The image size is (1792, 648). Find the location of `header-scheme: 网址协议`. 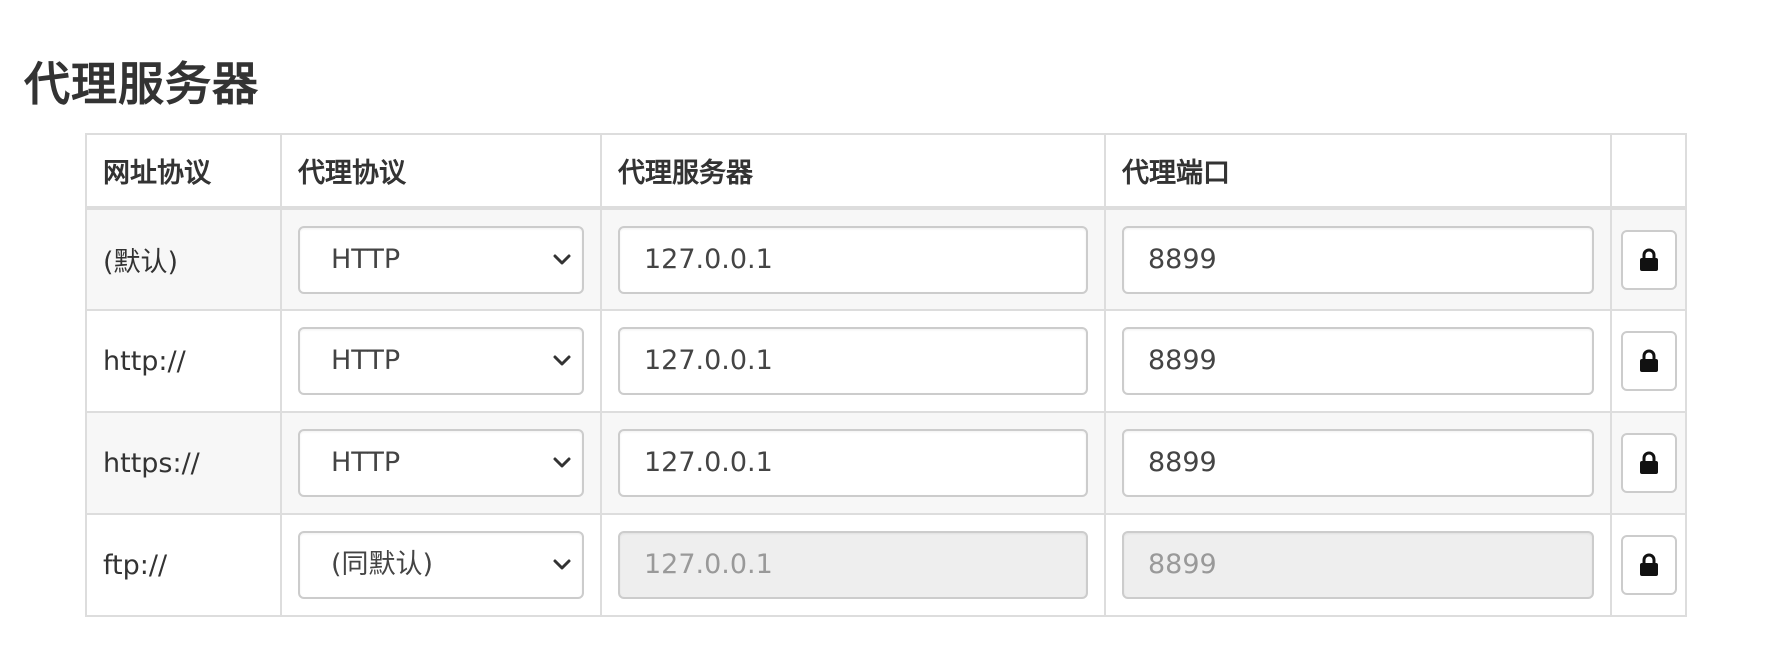

header-scheme: 网址协议 is located at coordinates (183, 171).